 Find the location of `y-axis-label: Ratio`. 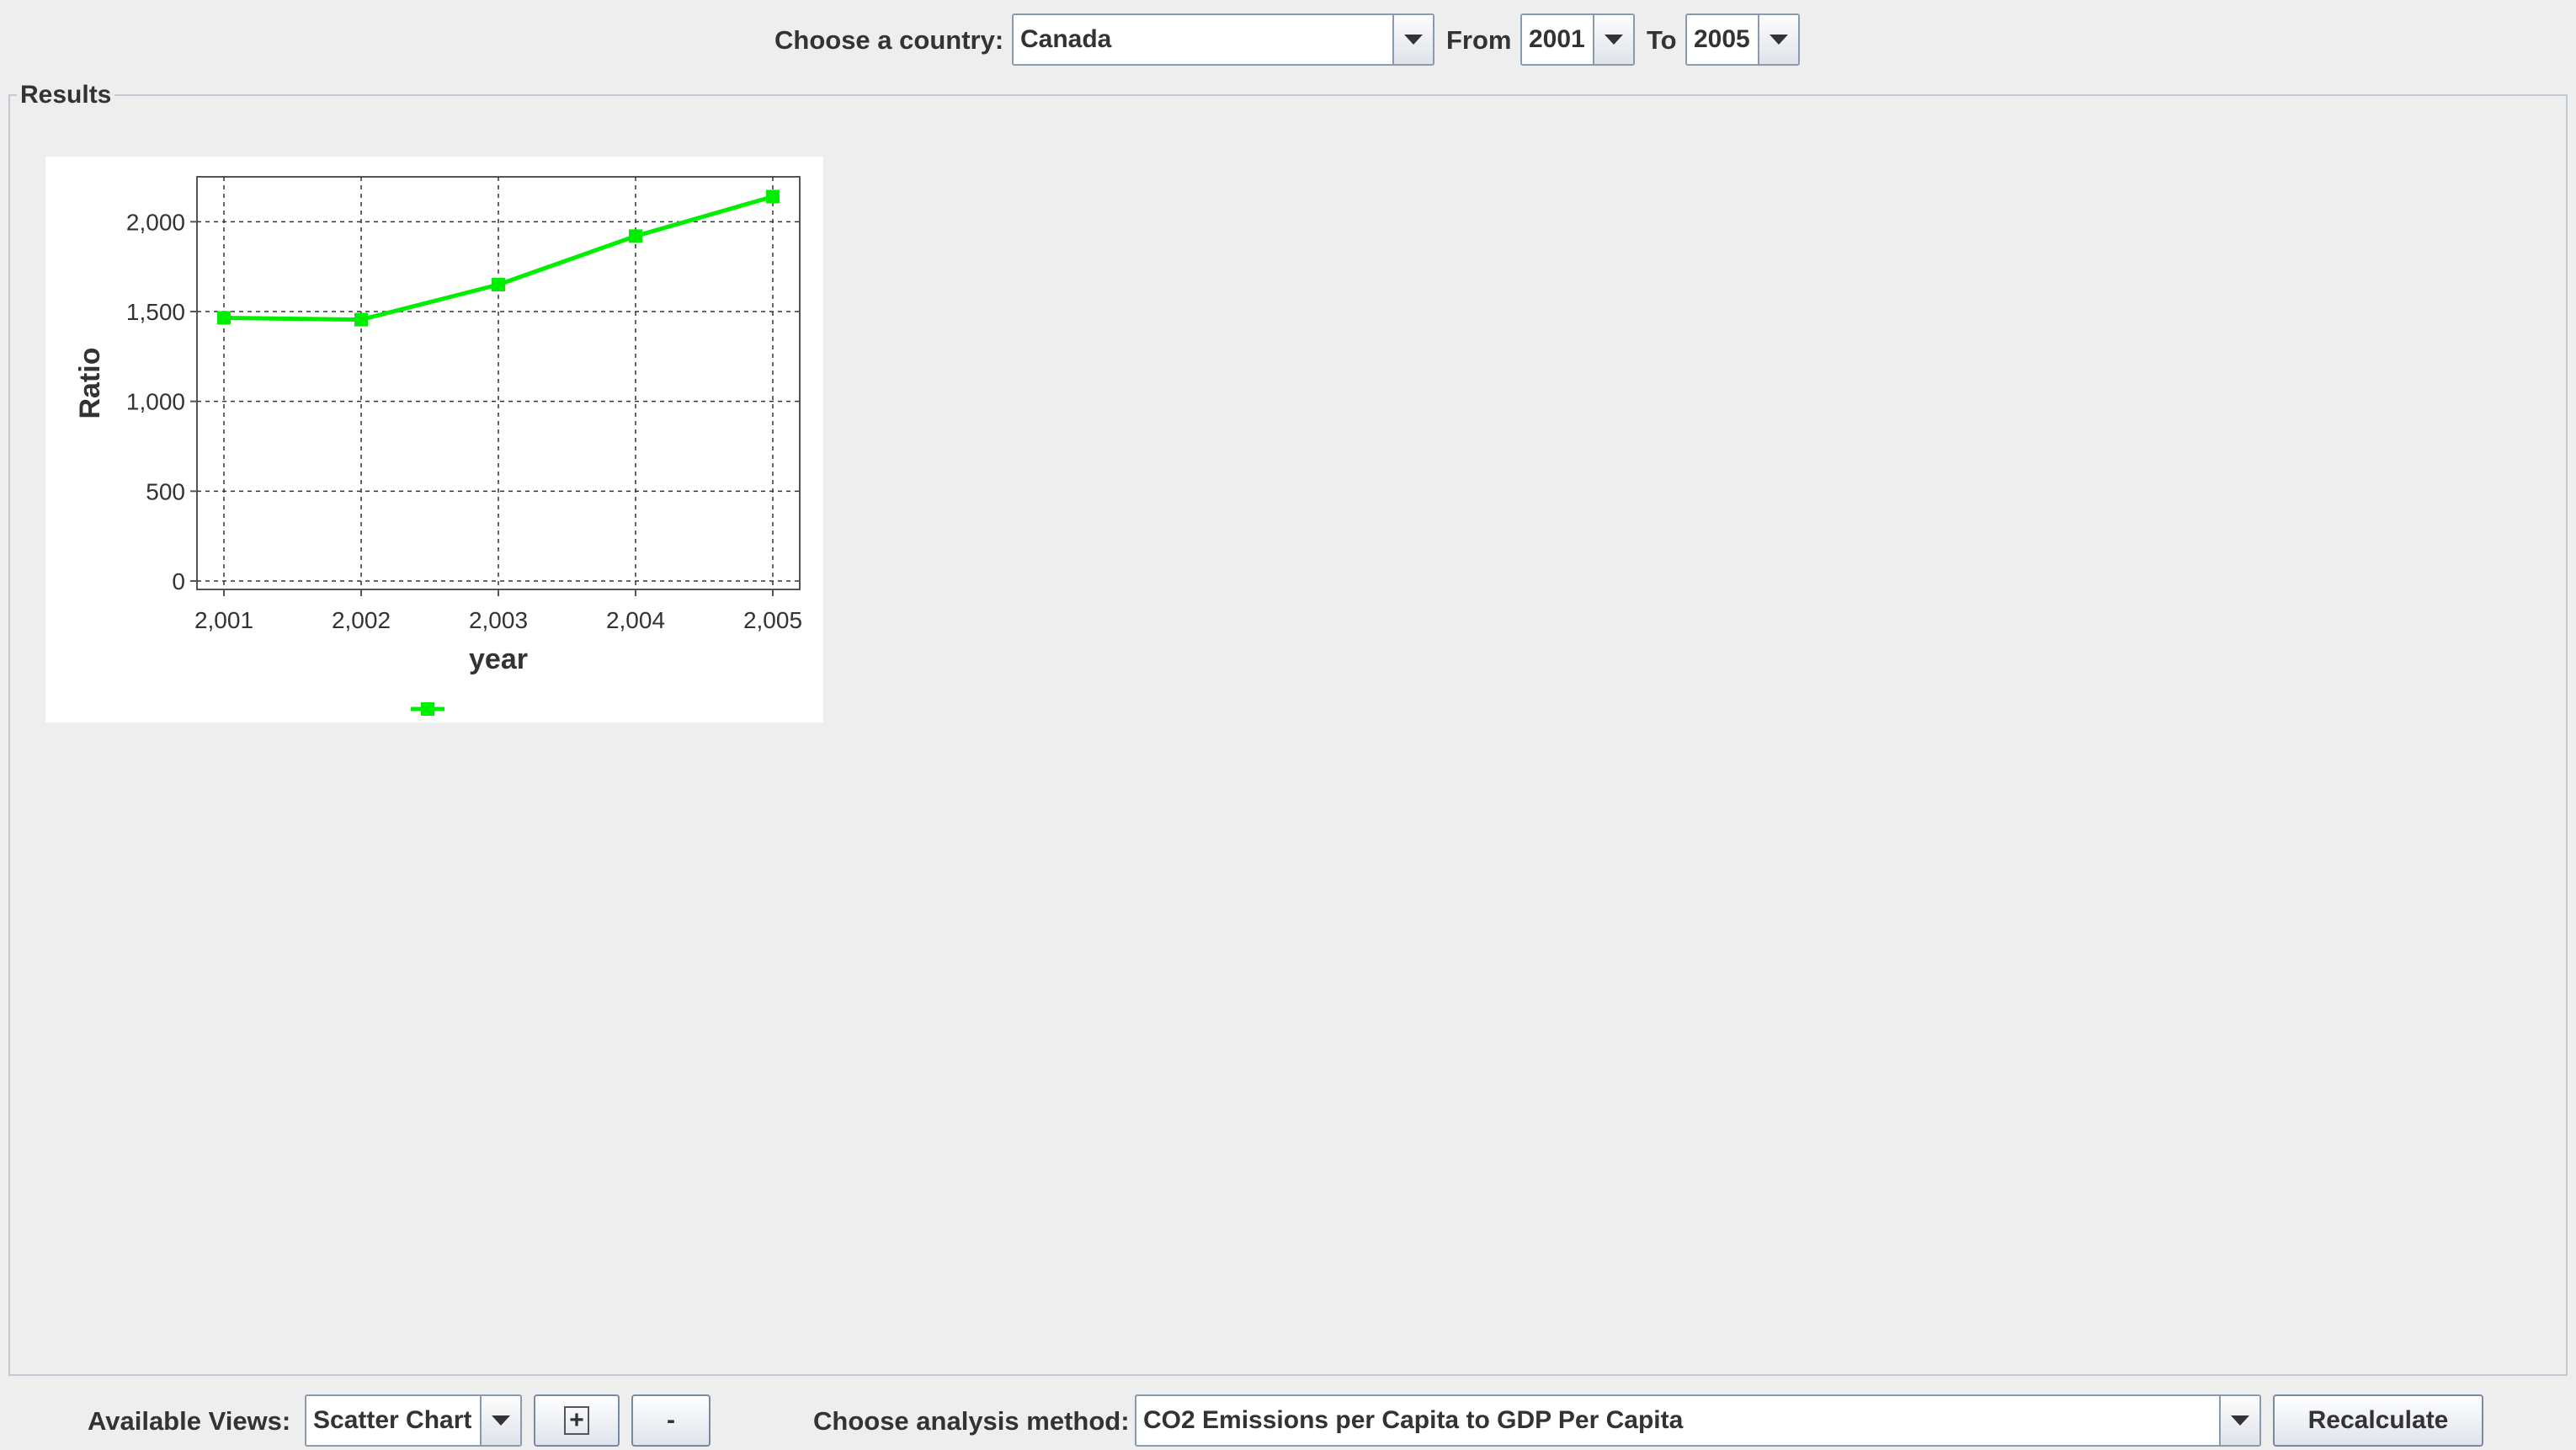

y-axis-label: Ratio is located at coordinates (90, 383).